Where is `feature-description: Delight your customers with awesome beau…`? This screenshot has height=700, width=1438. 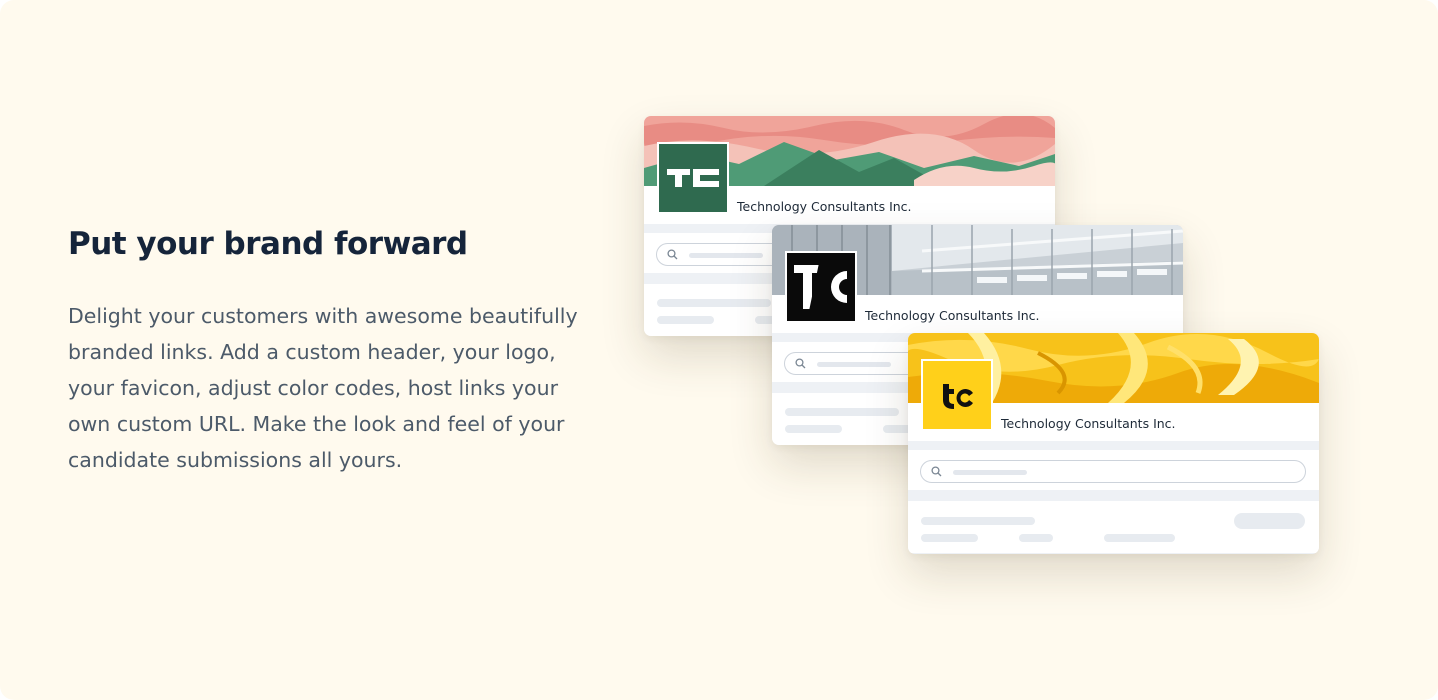
feature-description: Delight your customers with awesome beau… is located at coordinates (323, 388).